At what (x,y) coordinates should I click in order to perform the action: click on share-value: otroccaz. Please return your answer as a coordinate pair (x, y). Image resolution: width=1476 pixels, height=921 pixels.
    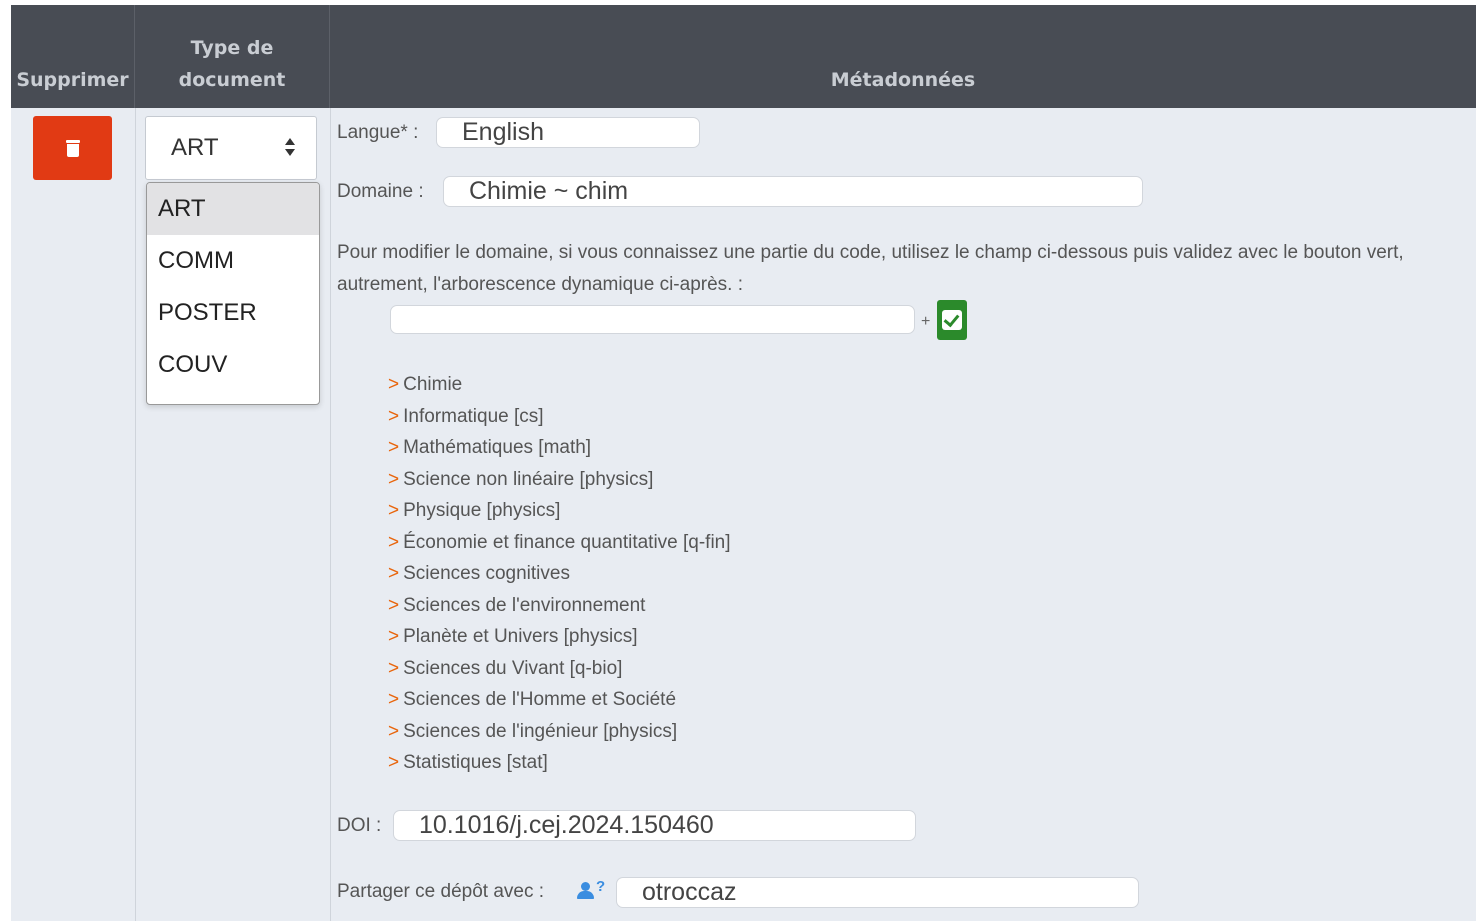
    Looking at the image, I should click on (689, 892).